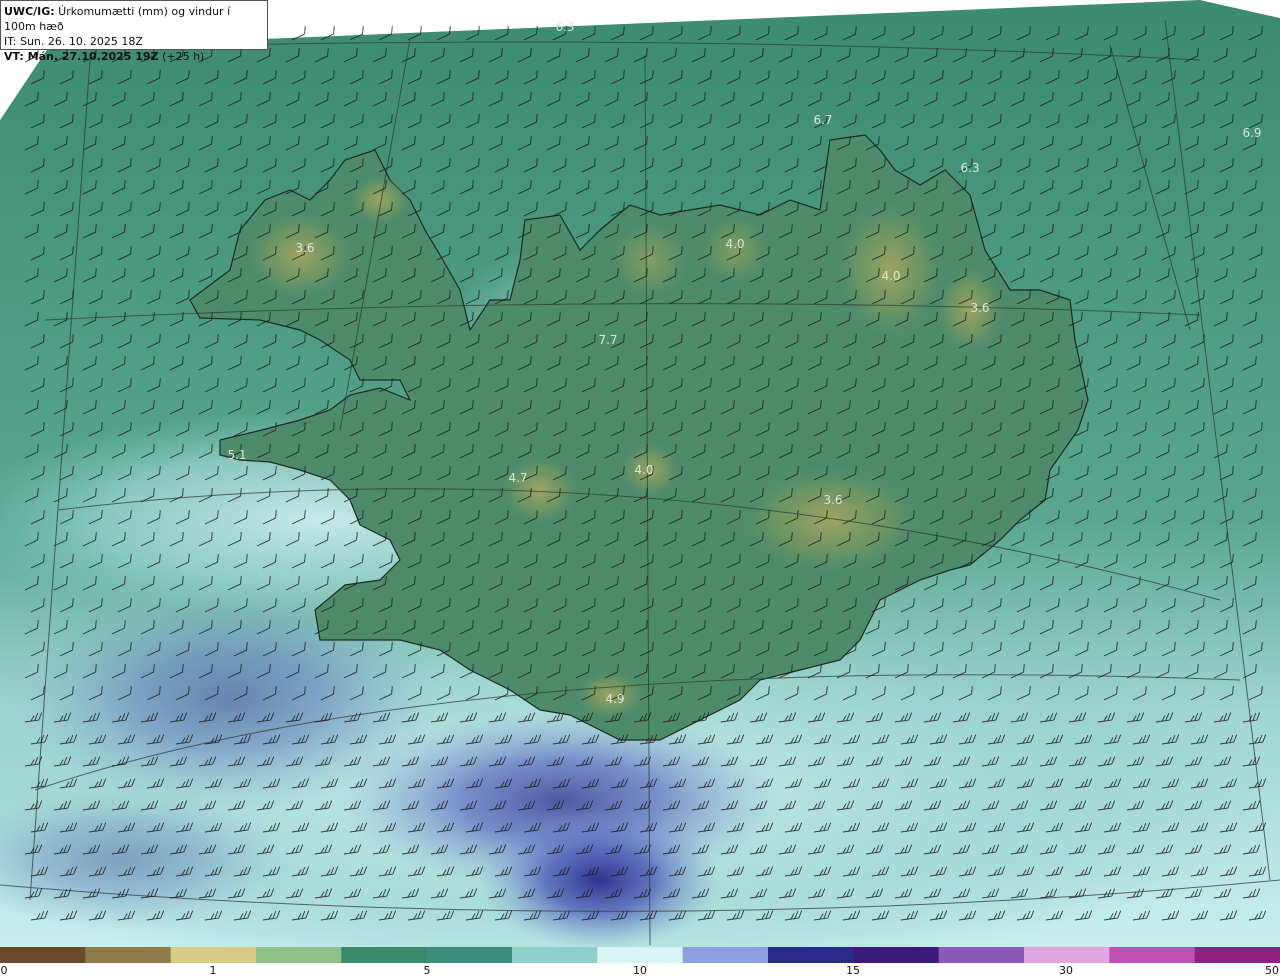 This screenshot has width=1280, height=978. I want to click on value-5-1-snaefellsnes: 5.1, so click(236, 455).